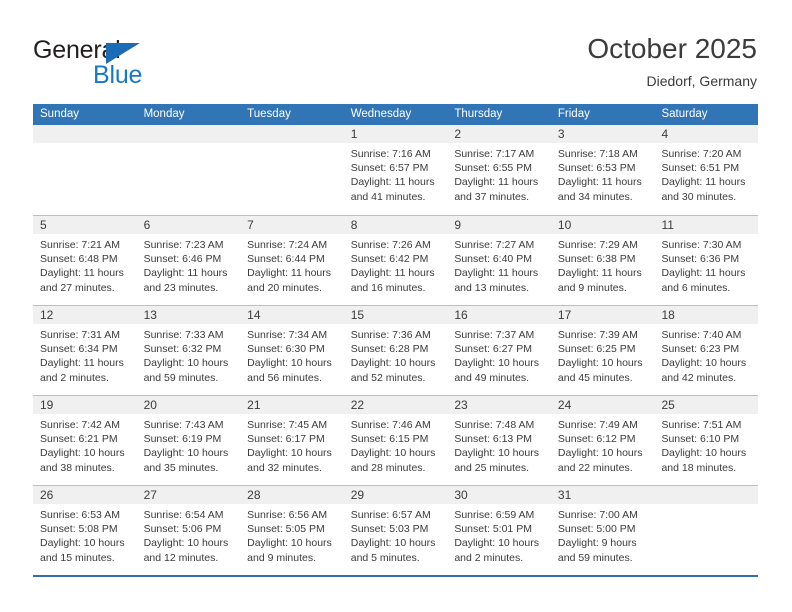 This screenshot has height=612, width=792. Describe the element at coordinates (79, 349) in the screenshot. I see `sunset-text: Sunset: 6:34 PM` at that location.